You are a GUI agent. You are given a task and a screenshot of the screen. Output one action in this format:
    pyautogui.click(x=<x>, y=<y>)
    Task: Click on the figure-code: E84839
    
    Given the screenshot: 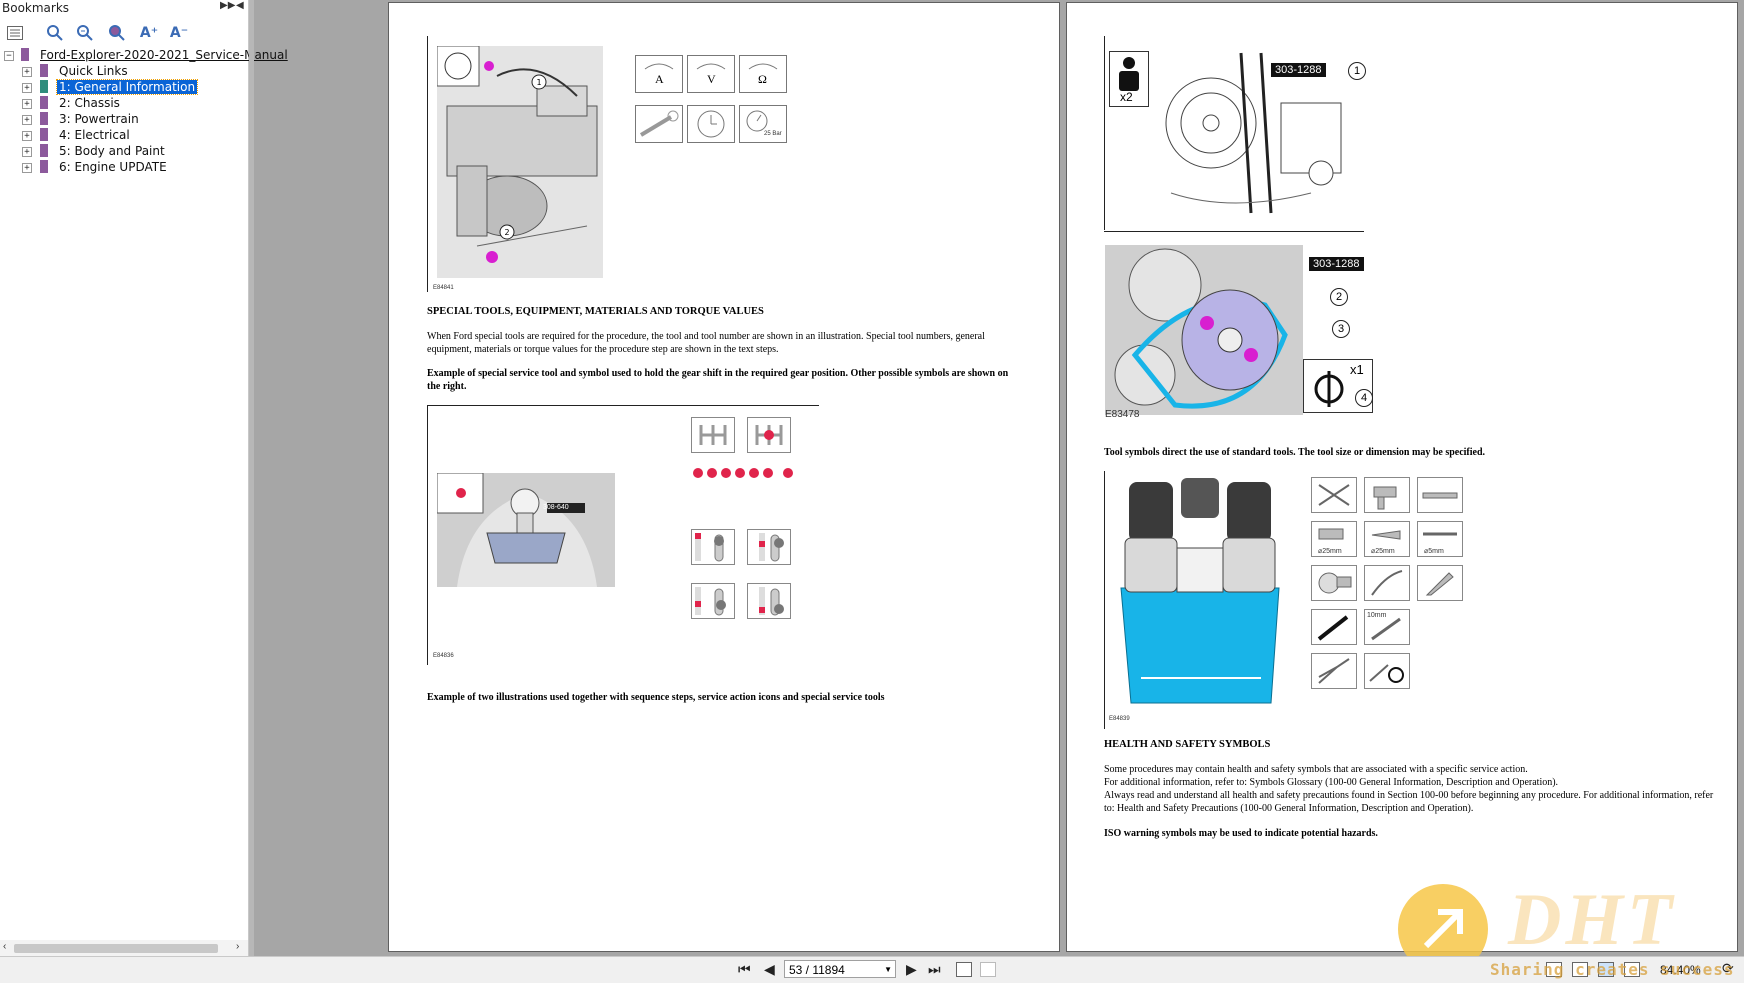 What is the action you would take?
    pyautogui.click(x=1119, y=719)
    